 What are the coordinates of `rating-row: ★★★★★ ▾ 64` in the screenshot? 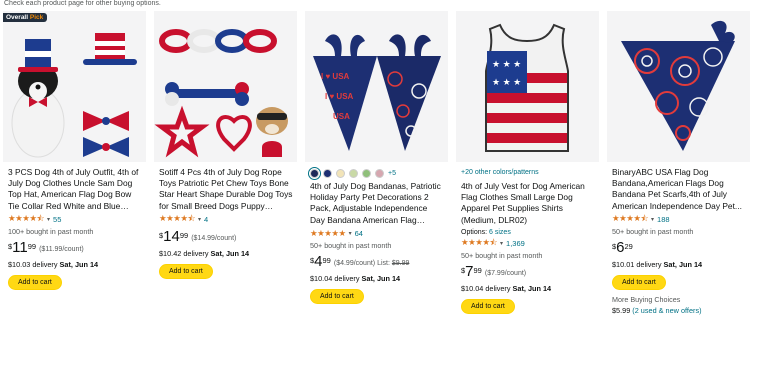 It's located at (377, 233).